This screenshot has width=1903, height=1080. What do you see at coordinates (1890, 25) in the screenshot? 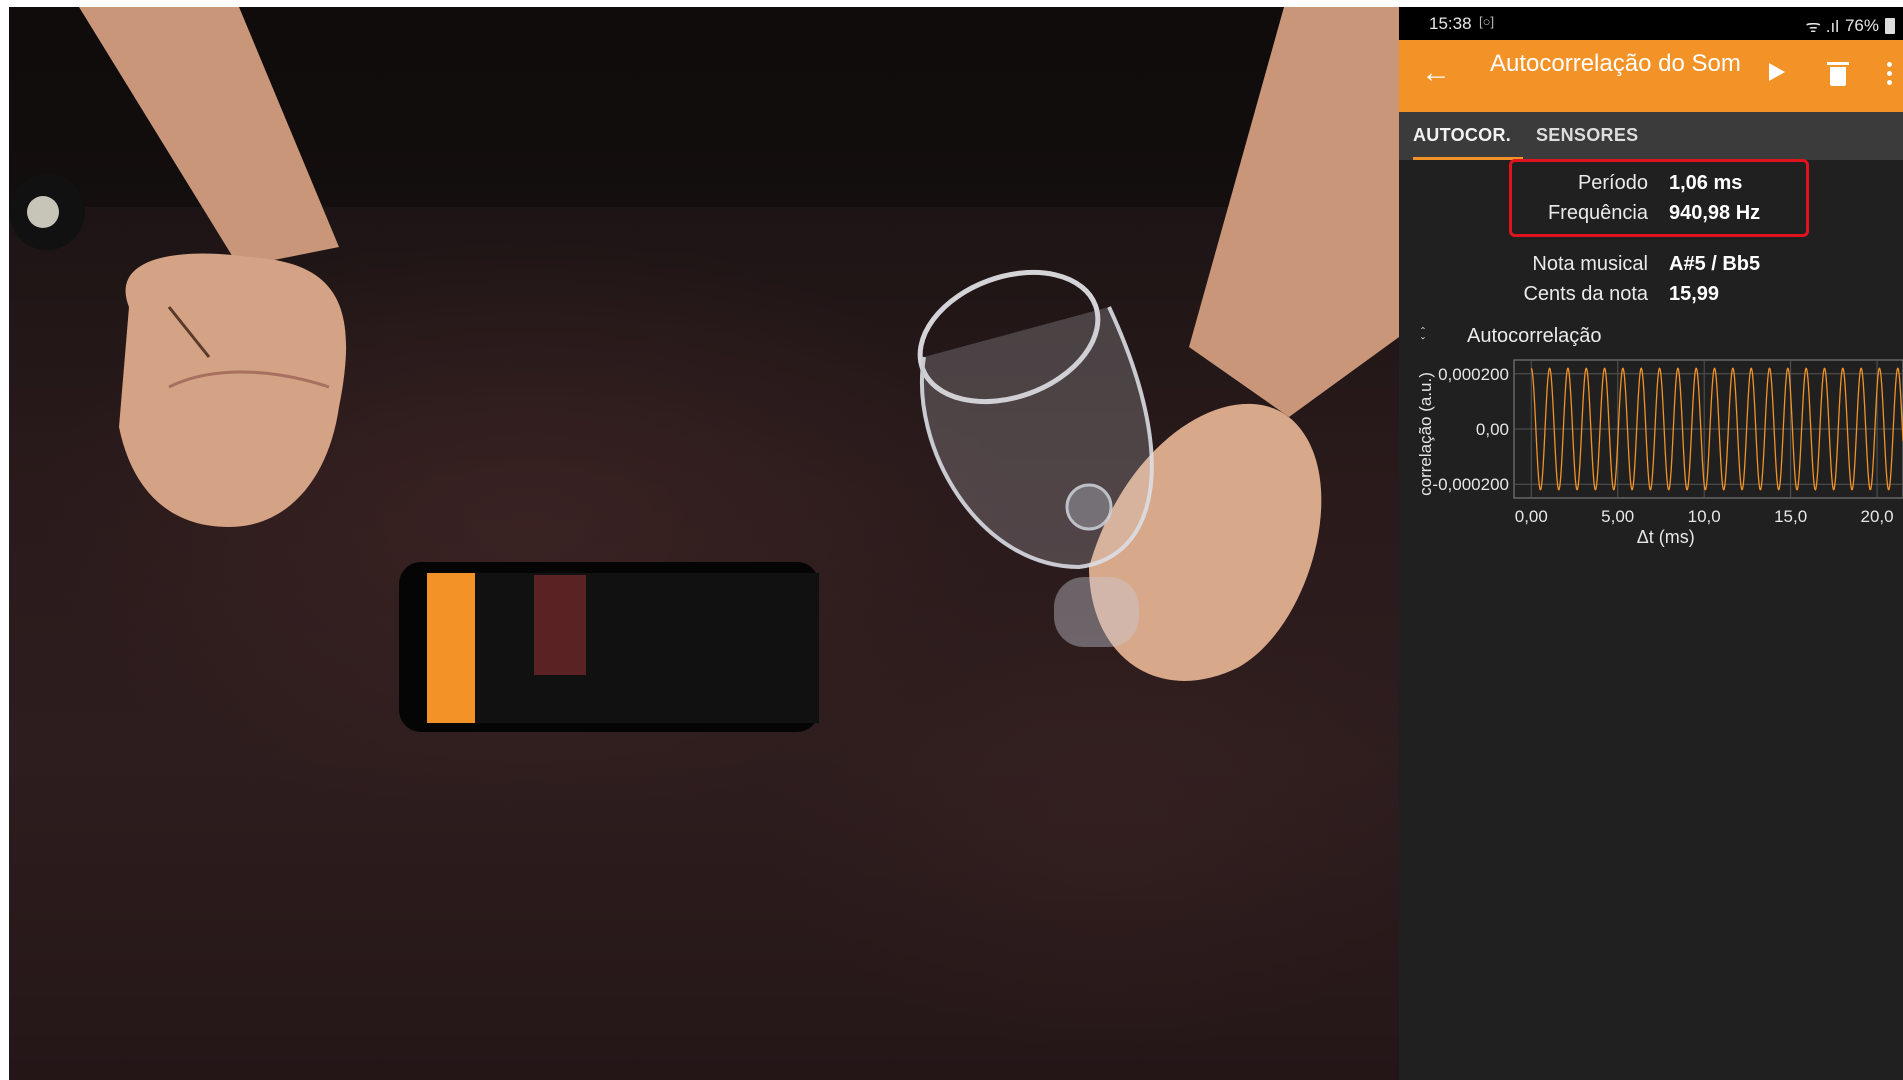
I see `battery-icon` at bounding box center [1890, 25].